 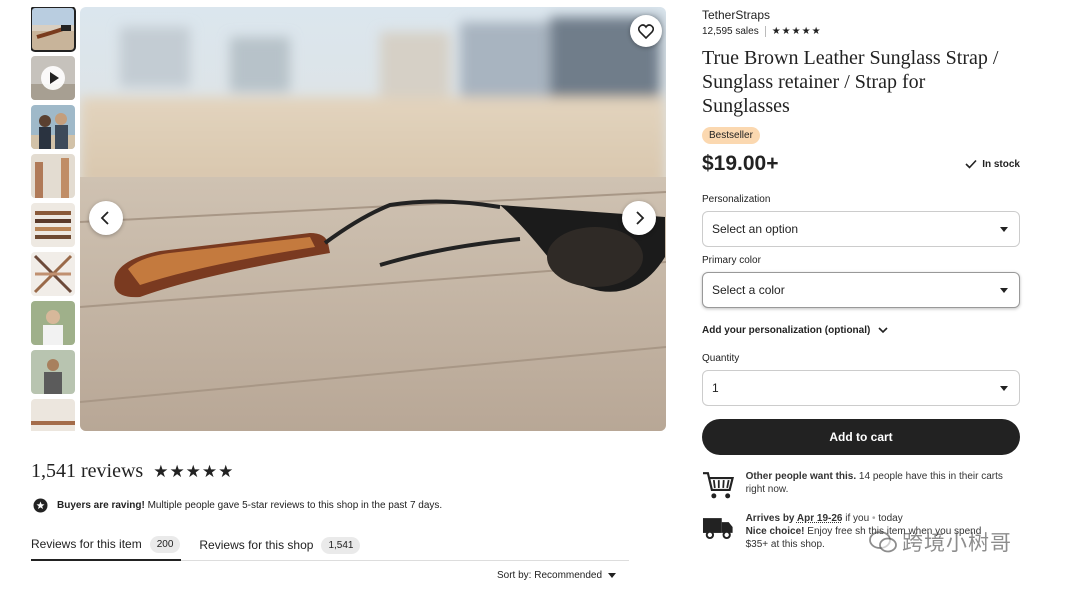 I want to click on chevron-left-icon, so click(x=104, y=218).